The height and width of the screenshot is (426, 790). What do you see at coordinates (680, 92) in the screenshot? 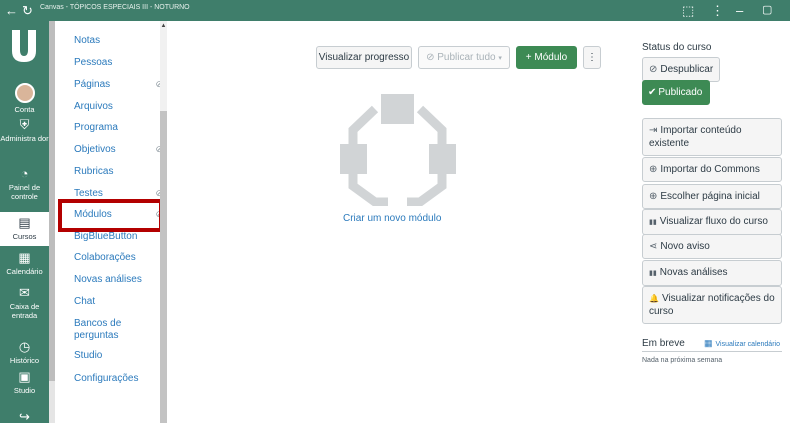
I see `published-label: Publicado` at bounding box center [680, 92].